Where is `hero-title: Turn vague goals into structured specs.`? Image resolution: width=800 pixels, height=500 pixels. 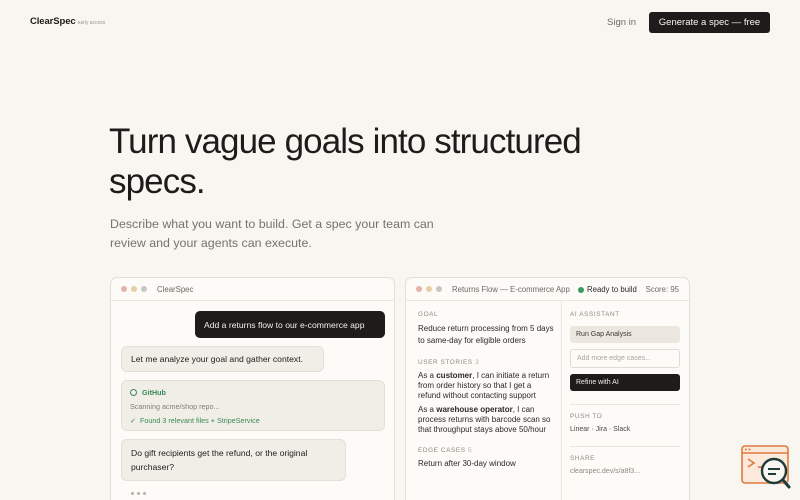
hero-title: Turn vague goals into structured specs. is located at coordinates (345, 161).